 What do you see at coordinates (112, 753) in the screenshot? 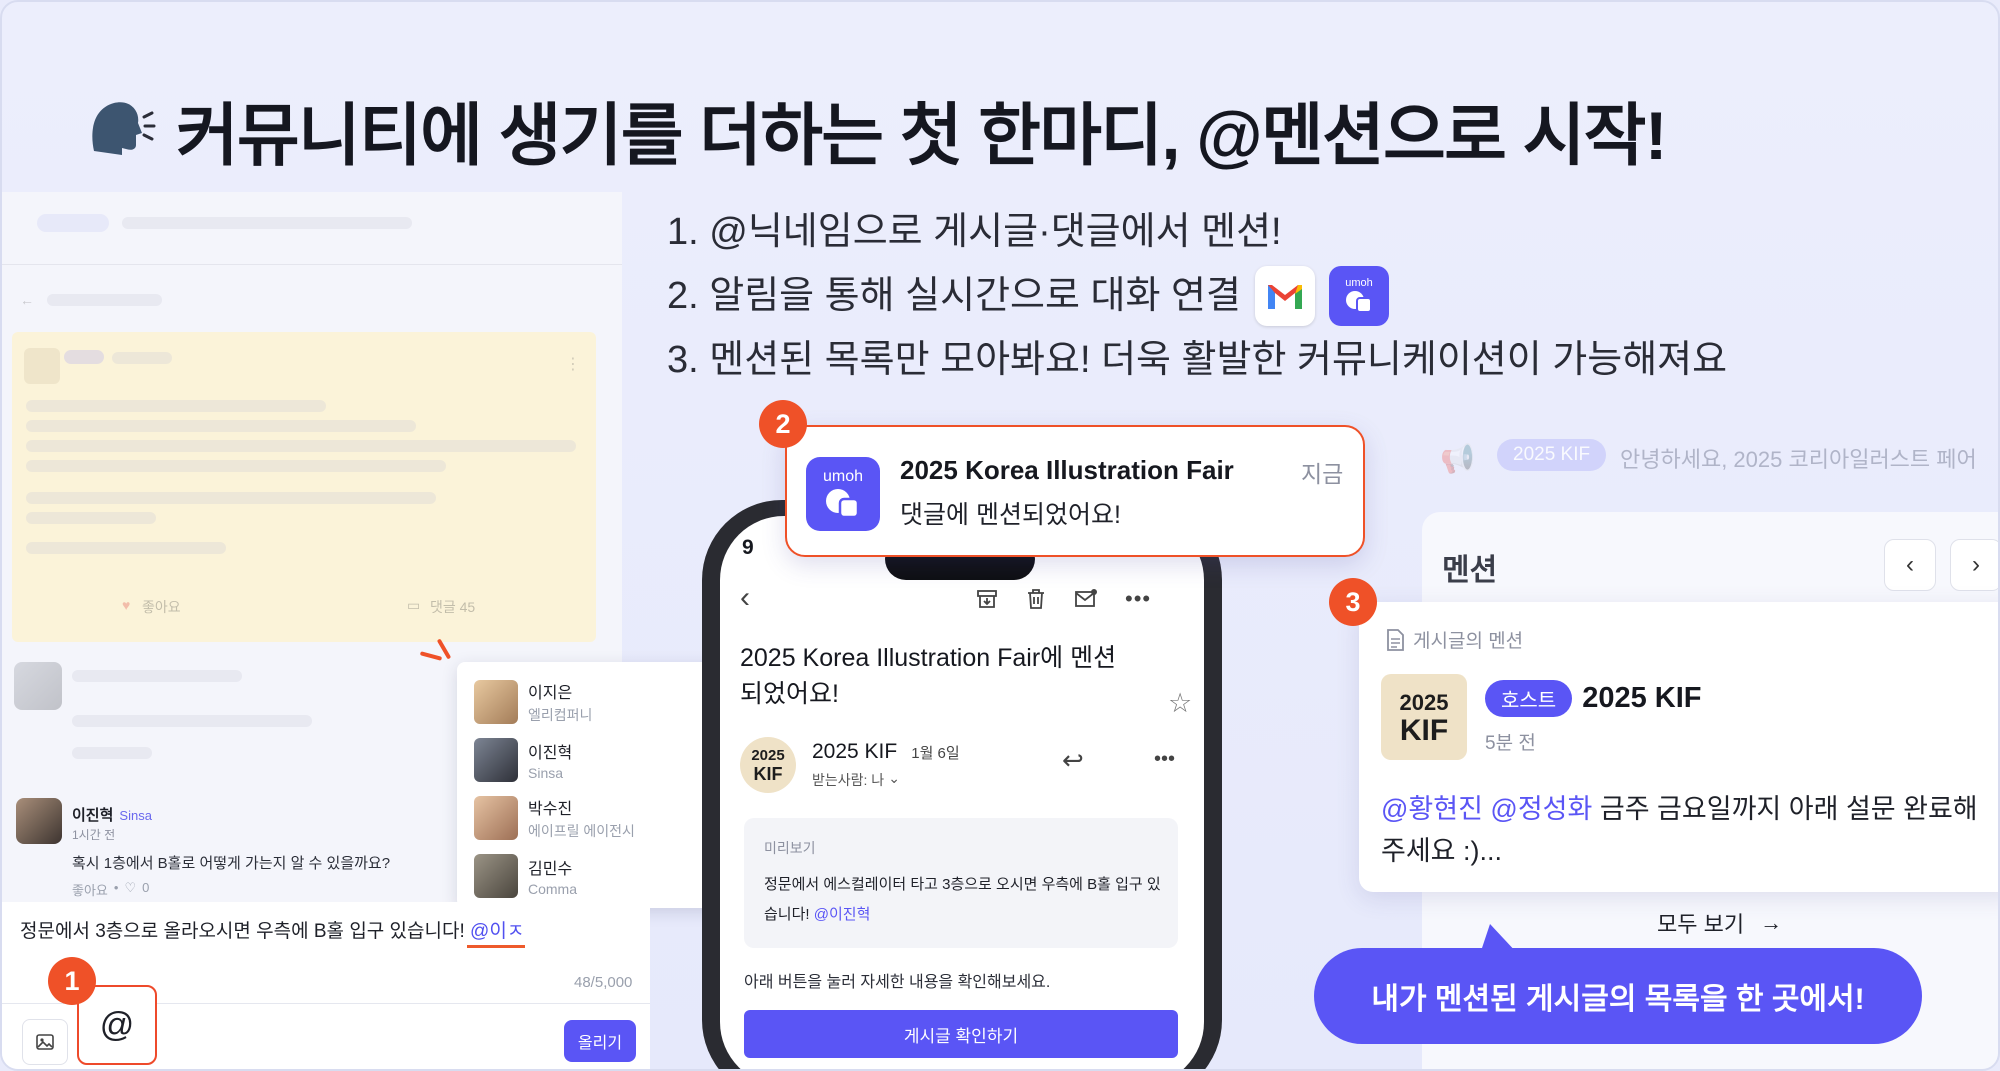
I see `faded-comment-meta` at bounding box center [112, 753].